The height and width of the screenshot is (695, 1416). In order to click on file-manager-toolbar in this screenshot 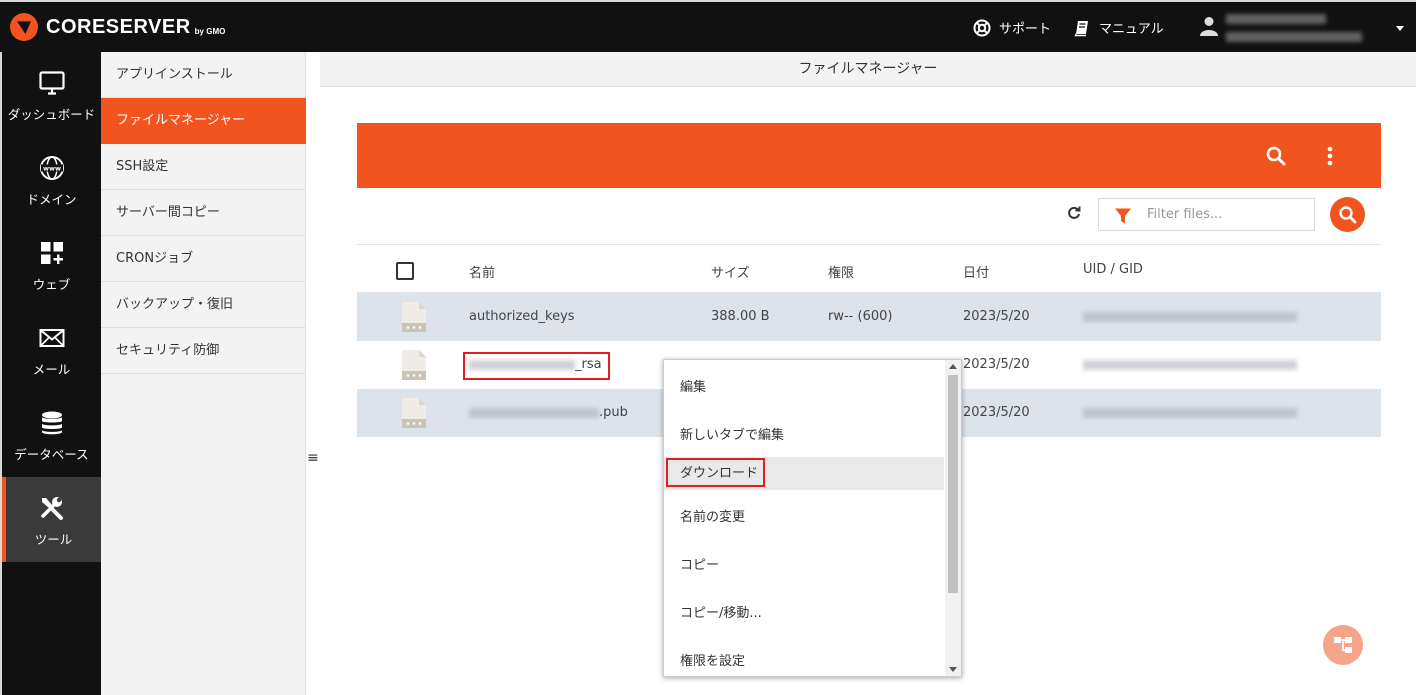, I will do `click(869, 155)`.